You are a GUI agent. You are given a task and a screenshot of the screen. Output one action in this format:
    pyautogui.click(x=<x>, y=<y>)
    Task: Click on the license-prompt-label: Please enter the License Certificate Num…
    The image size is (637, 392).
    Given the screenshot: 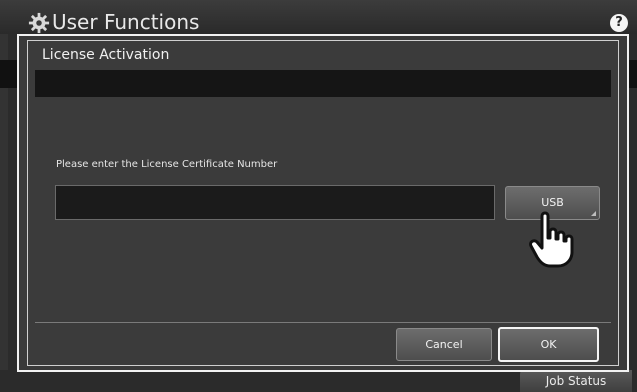 What is the action you would take?
    pyautogui.click(x=167, y=164)
    